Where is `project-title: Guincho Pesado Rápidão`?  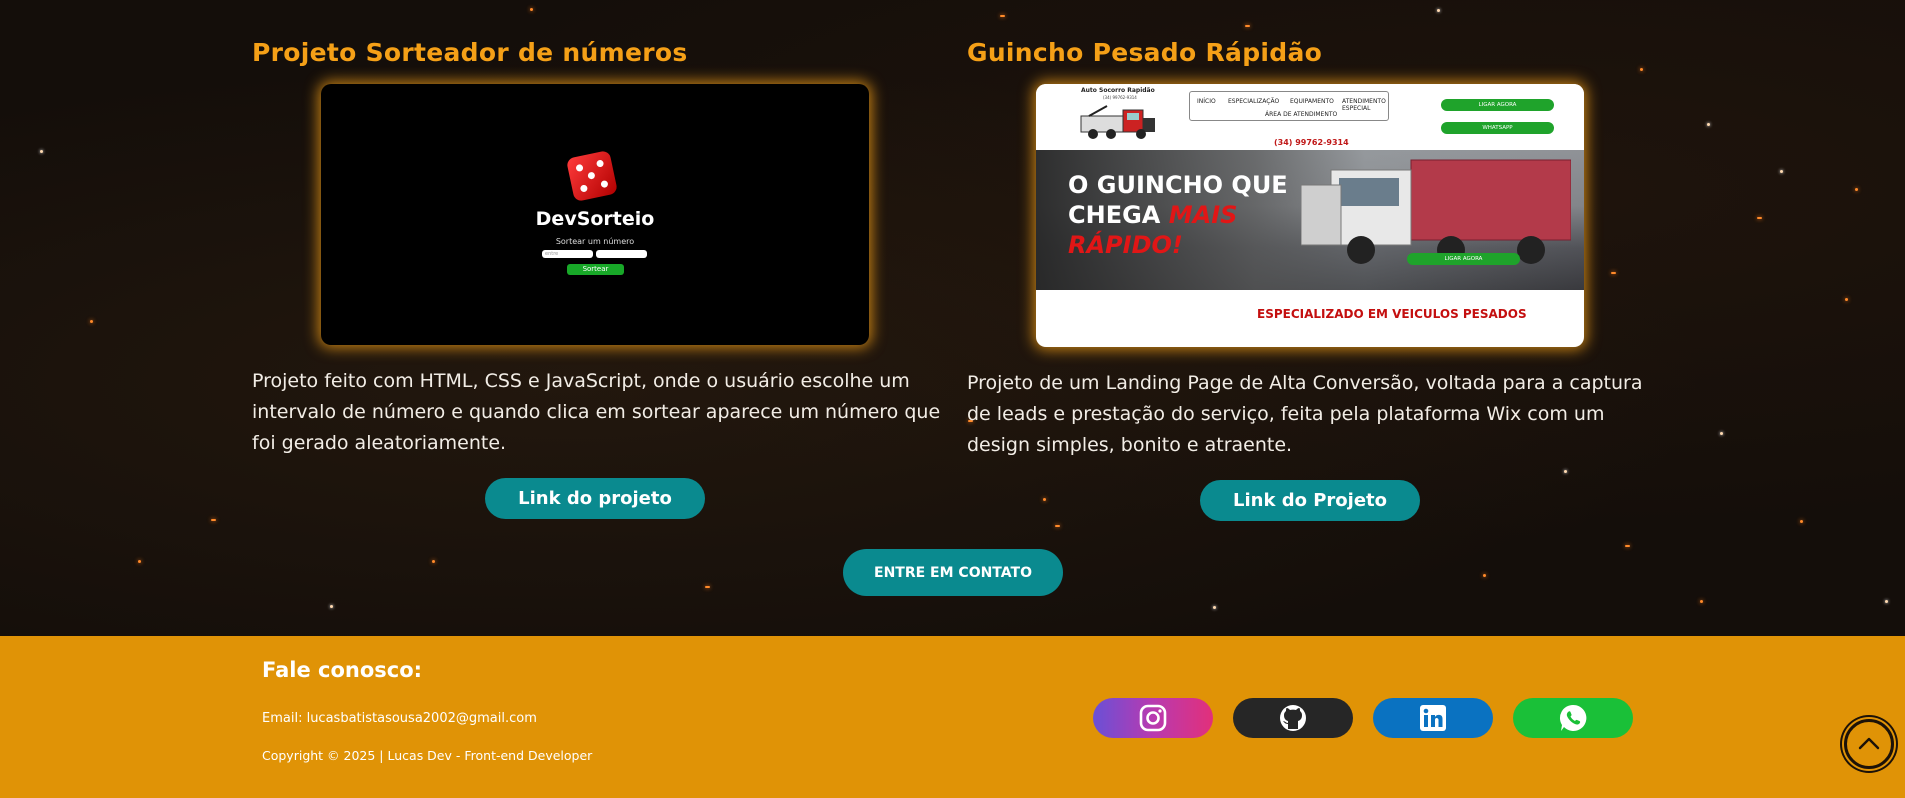 project-title: Guincho Pesado Rápidão is located at coordinates (1145, 52).